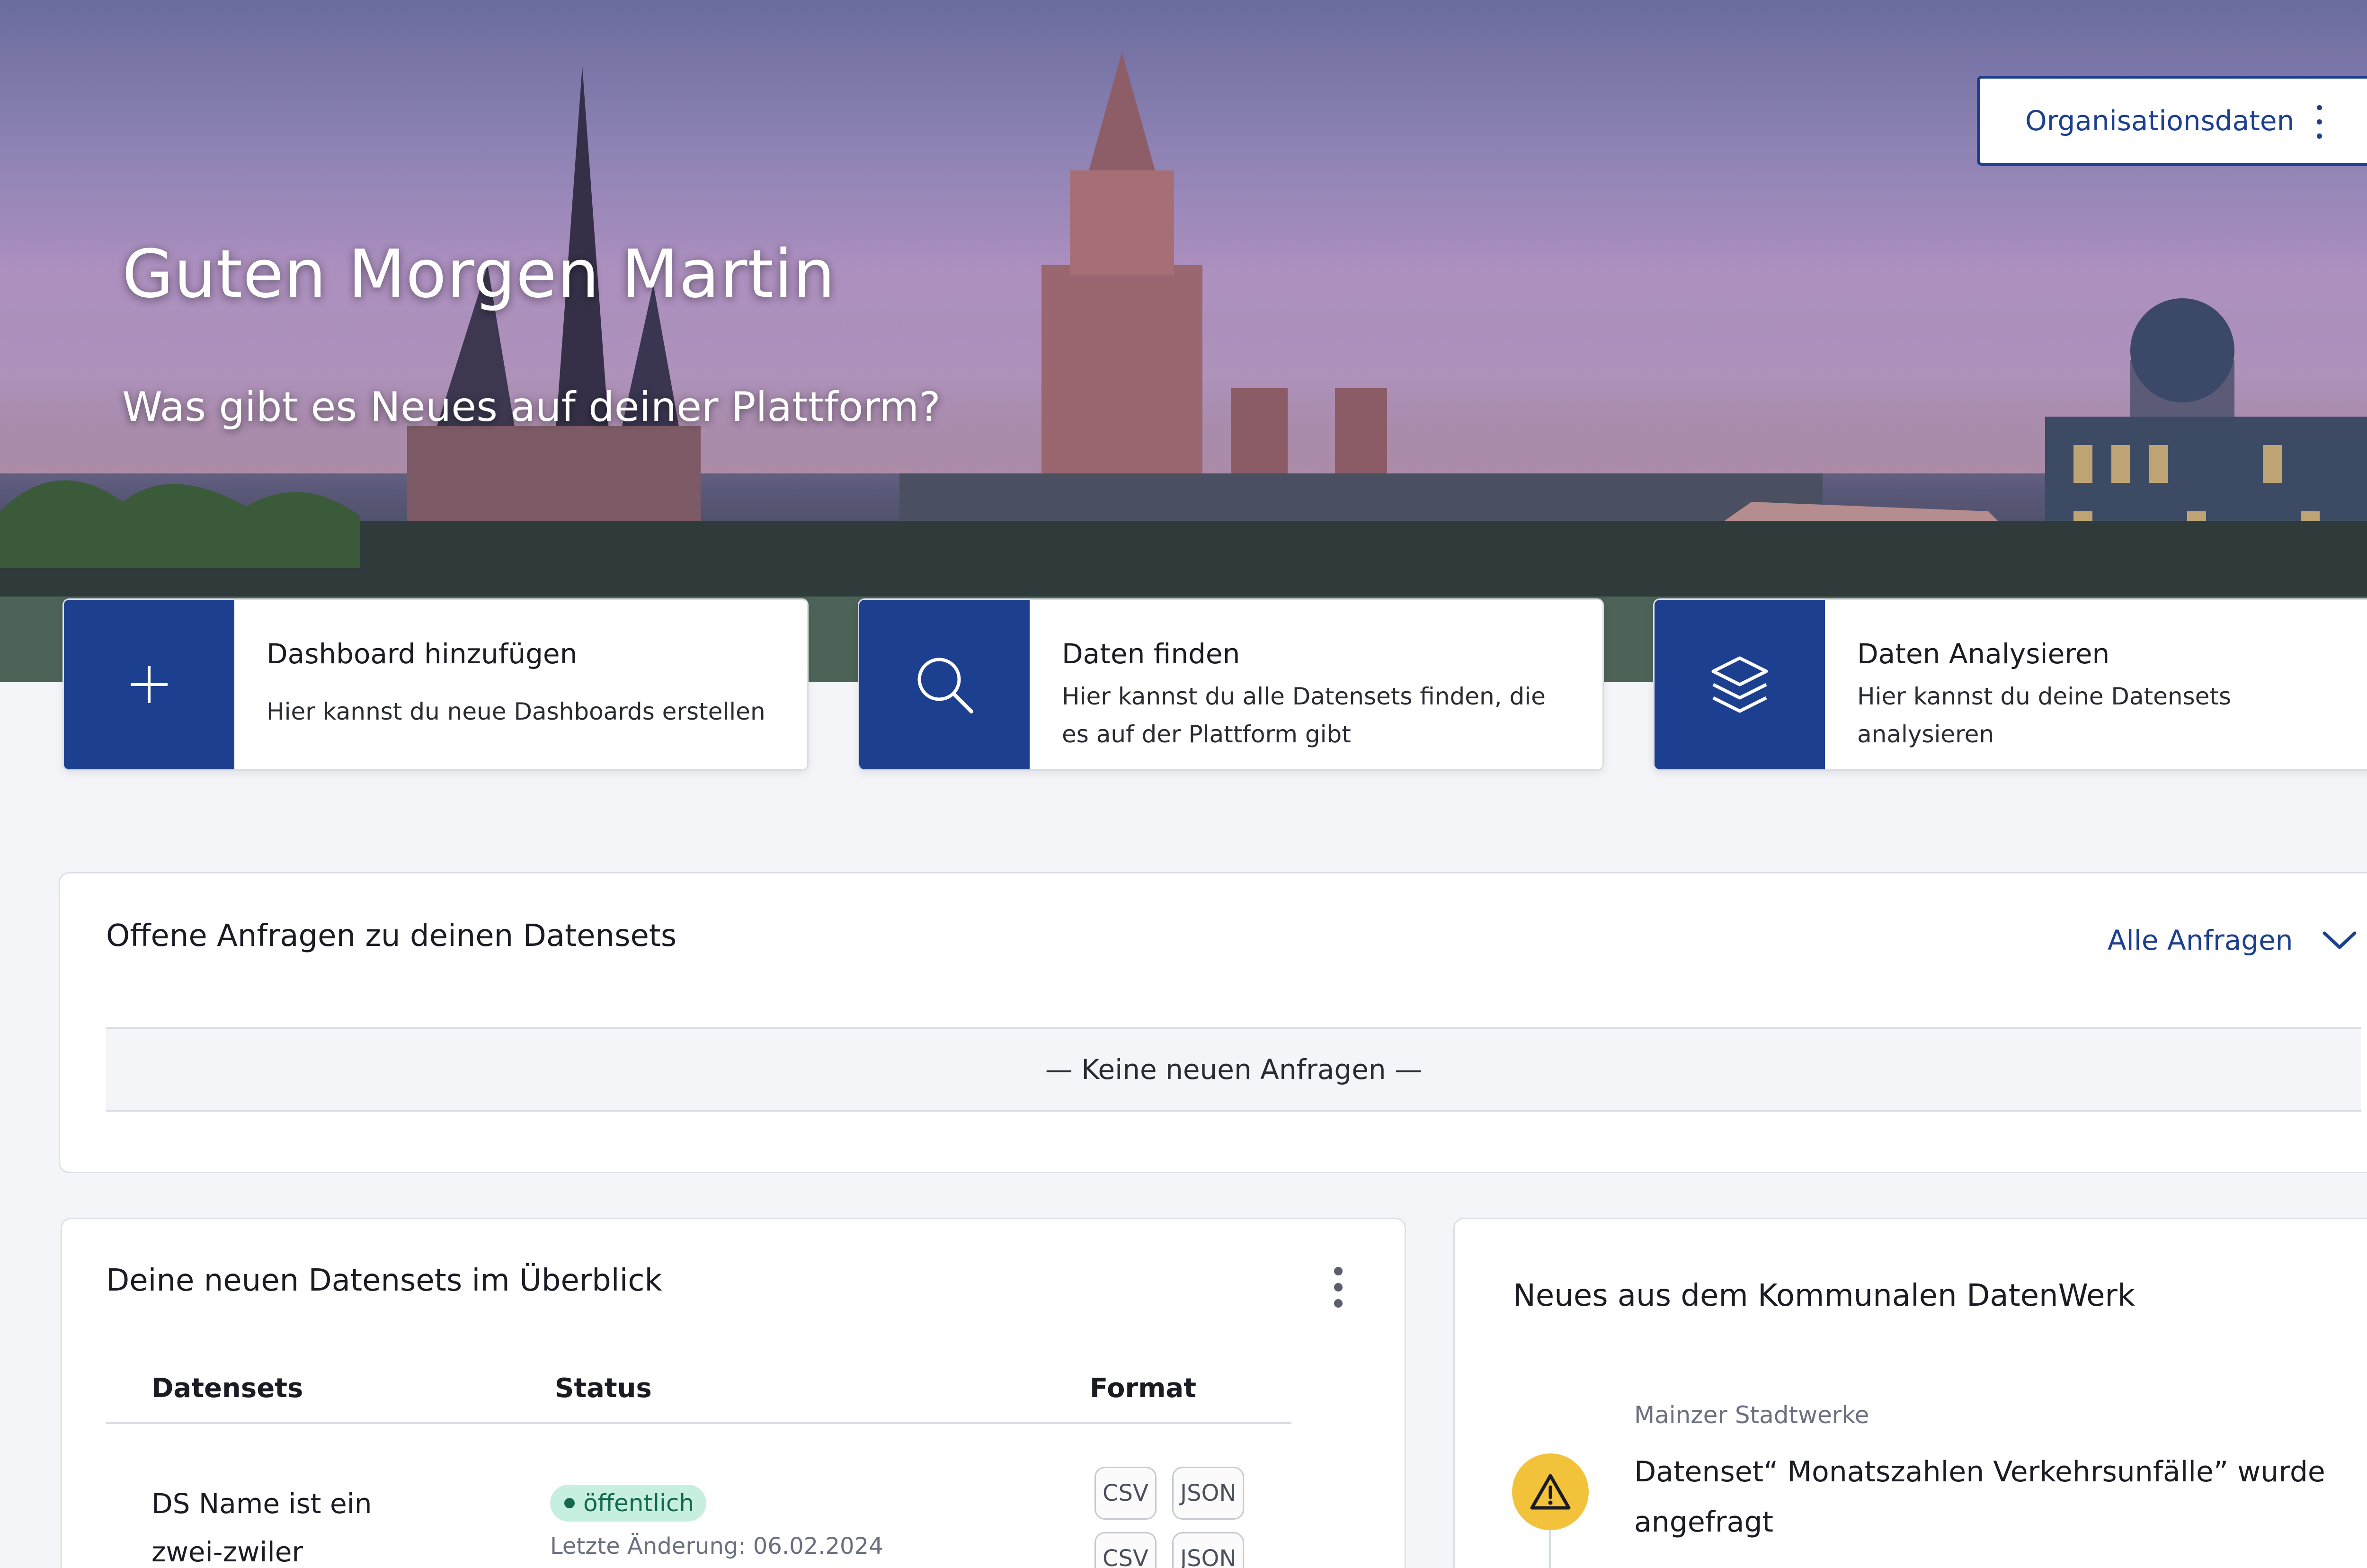 This screenshot has height=1568, width=2367. Describe the element at coordinates (227, 1388) in the screenshot. I see `column-header-datasets: Datensets` at that location.